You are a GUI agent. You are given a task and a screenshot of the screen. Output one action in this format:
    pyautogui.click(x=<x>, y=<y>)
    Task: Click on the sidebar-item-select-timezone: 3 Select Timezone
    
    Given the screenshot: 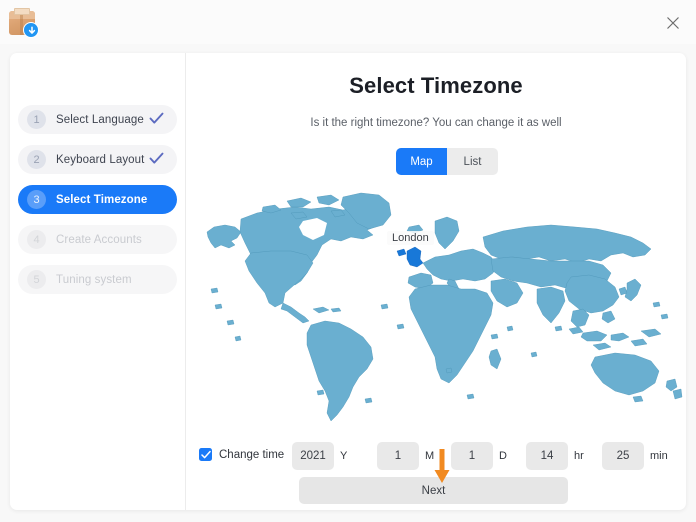 What is the action you would take?
    pyautogui.click(x=97, y=199)
    